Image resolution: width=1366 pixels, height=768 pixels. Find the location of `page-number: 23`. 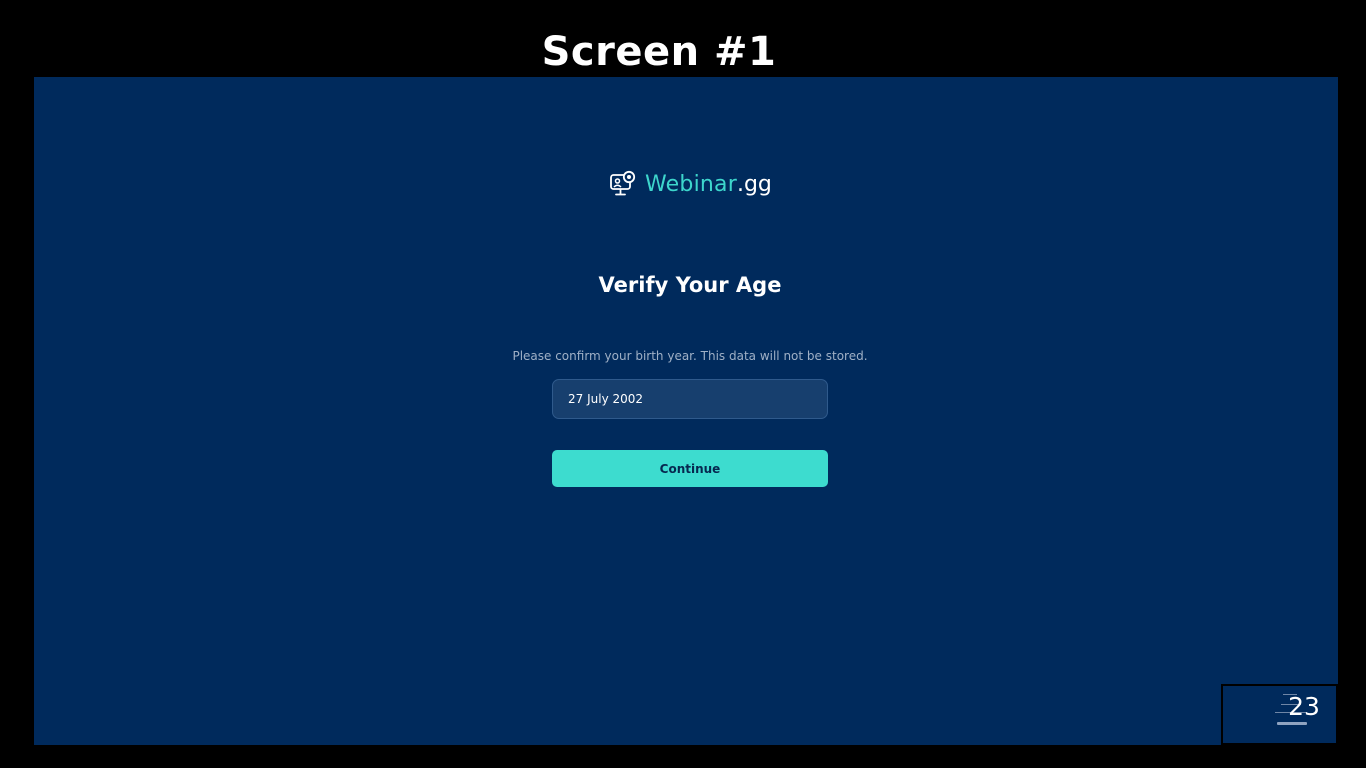

page-number: 23 is located at coordinates (1304, 706).